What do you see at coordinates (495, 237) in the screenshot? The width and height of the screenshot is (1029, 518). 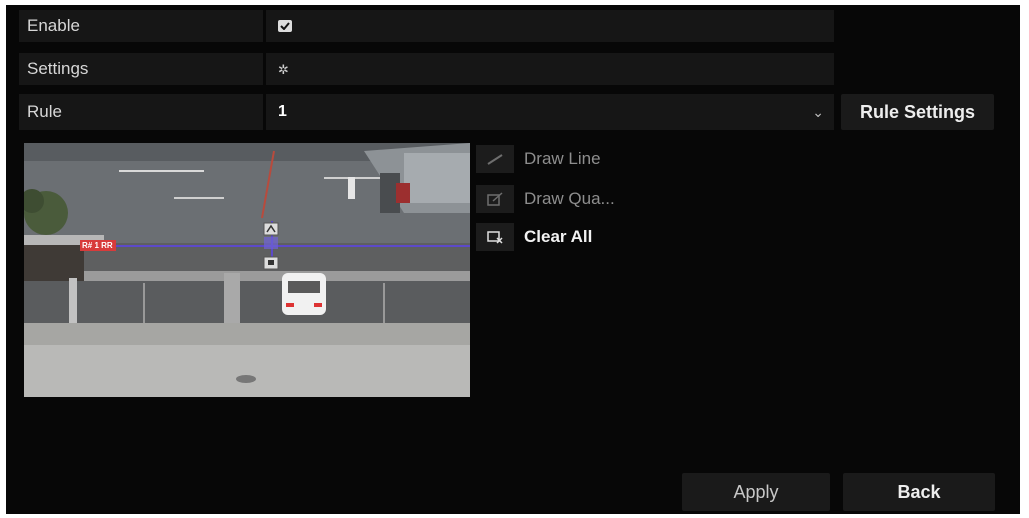 I see `clear-icon` at bounding box center [495, 237].